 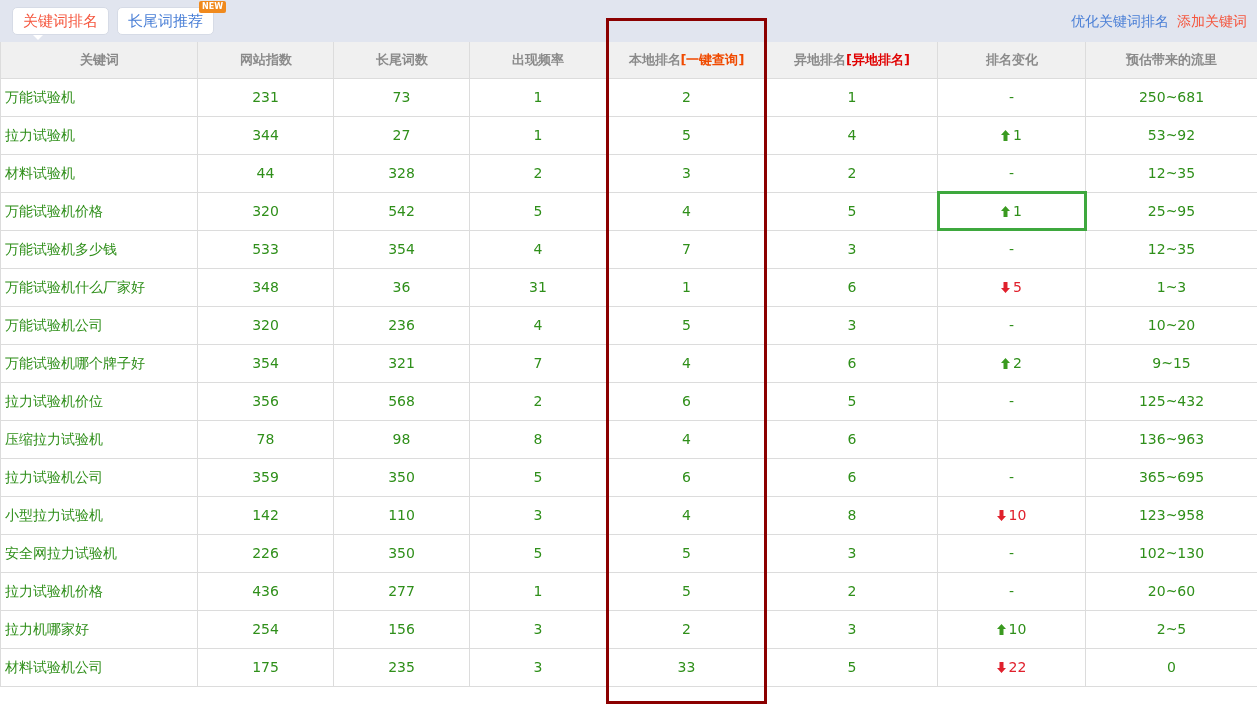 I want to click on link: 优化关键词排名, so click(x=1120, y=21).